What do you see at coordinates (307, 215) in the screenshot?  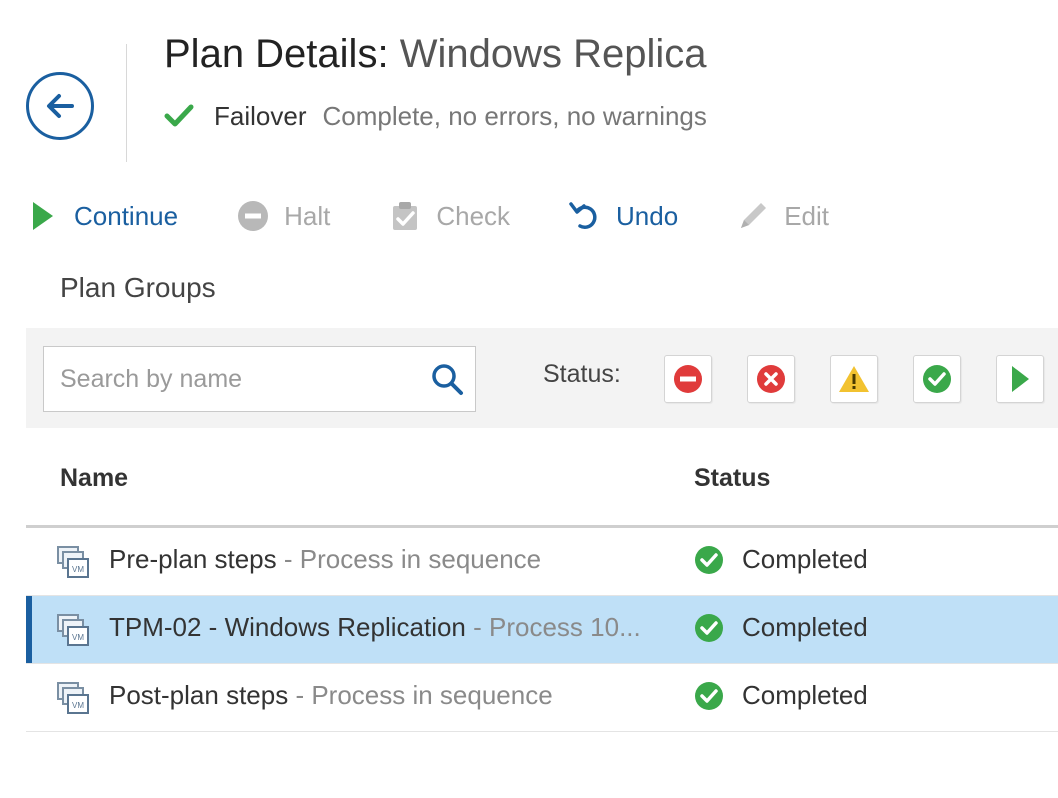 I see `halt-label: Halt` at bounding box center [307, 215].